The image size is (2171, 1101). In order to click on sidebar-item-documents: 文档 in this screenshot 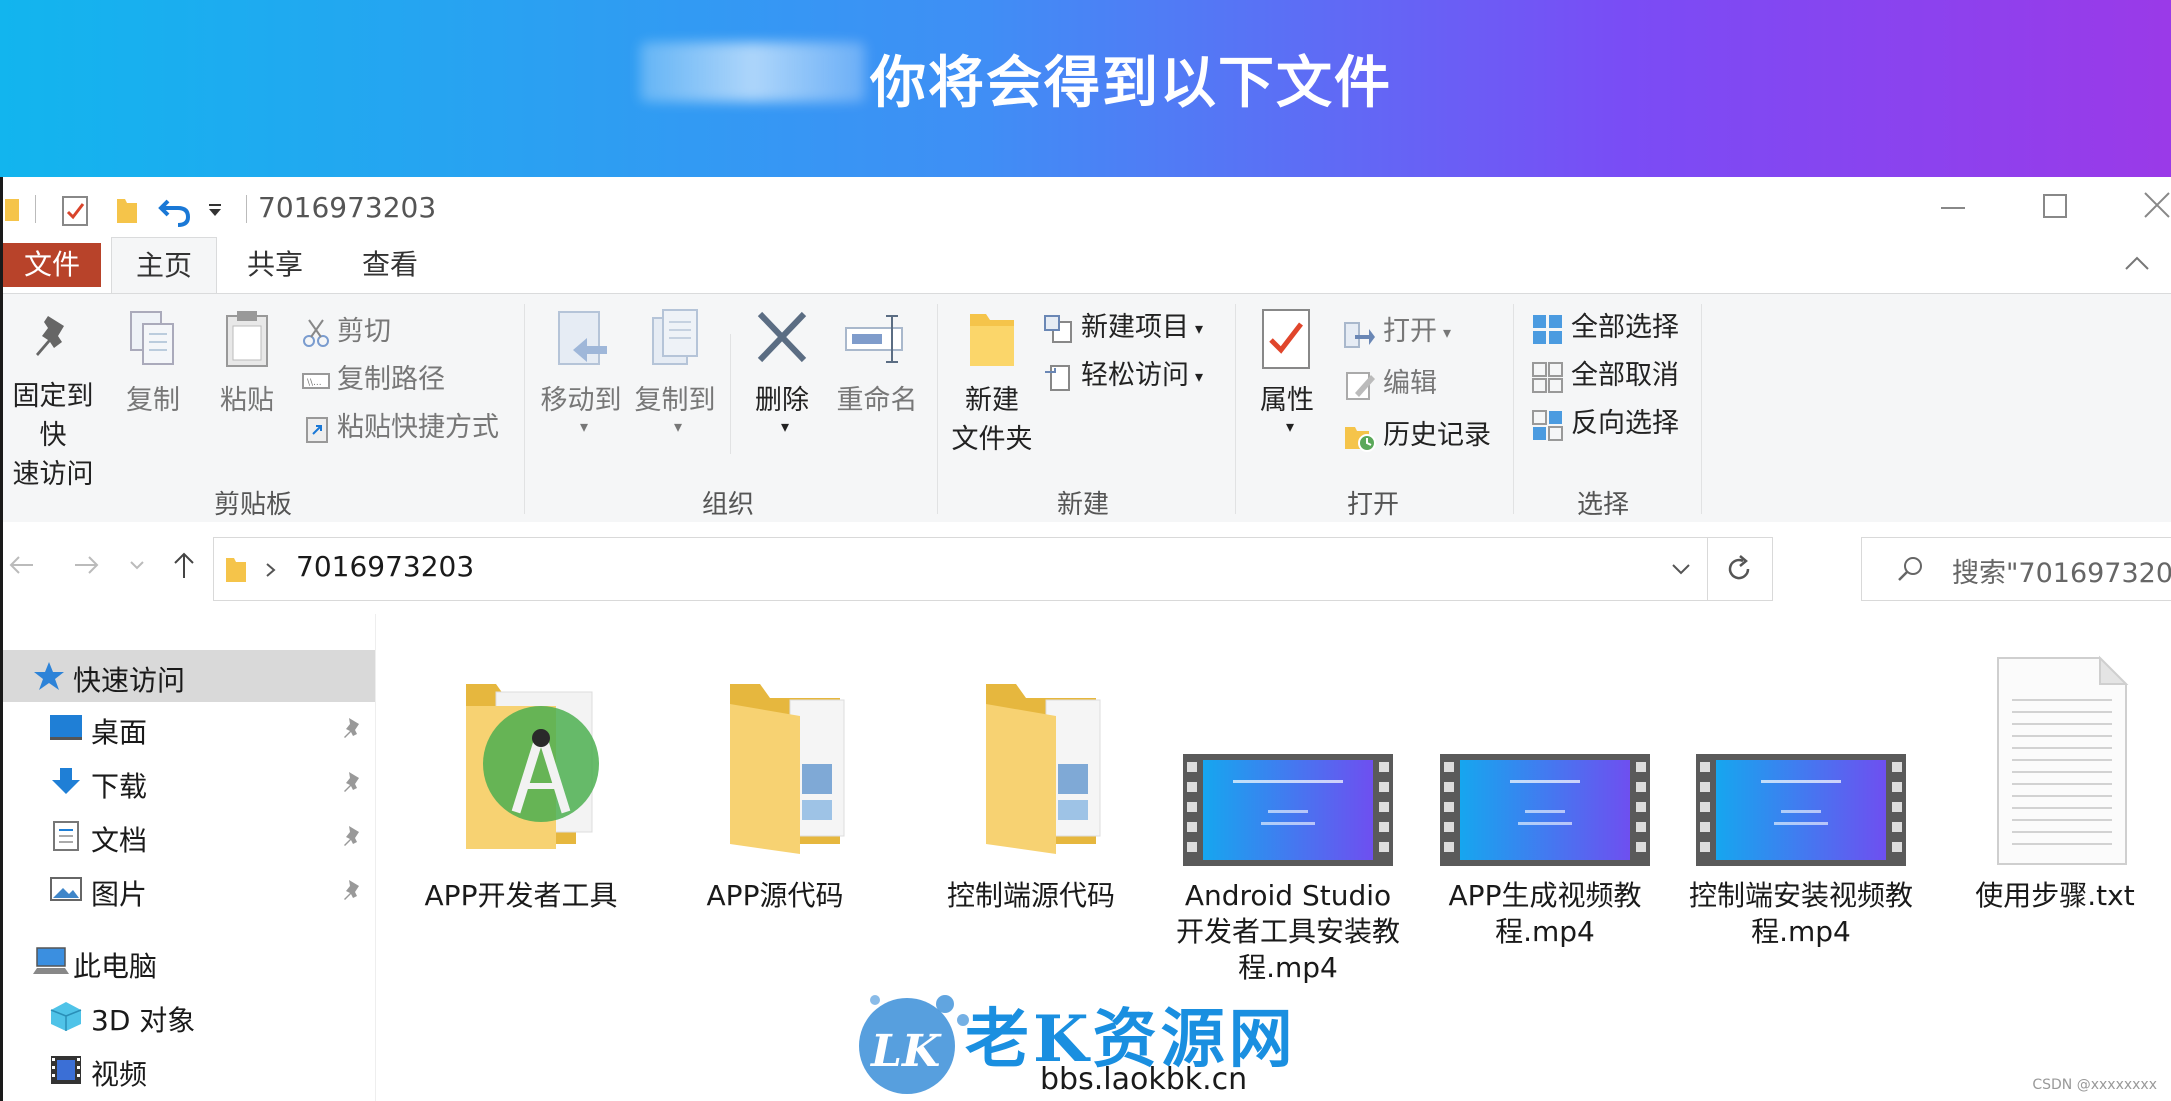, I will do `click(189, 836)`.